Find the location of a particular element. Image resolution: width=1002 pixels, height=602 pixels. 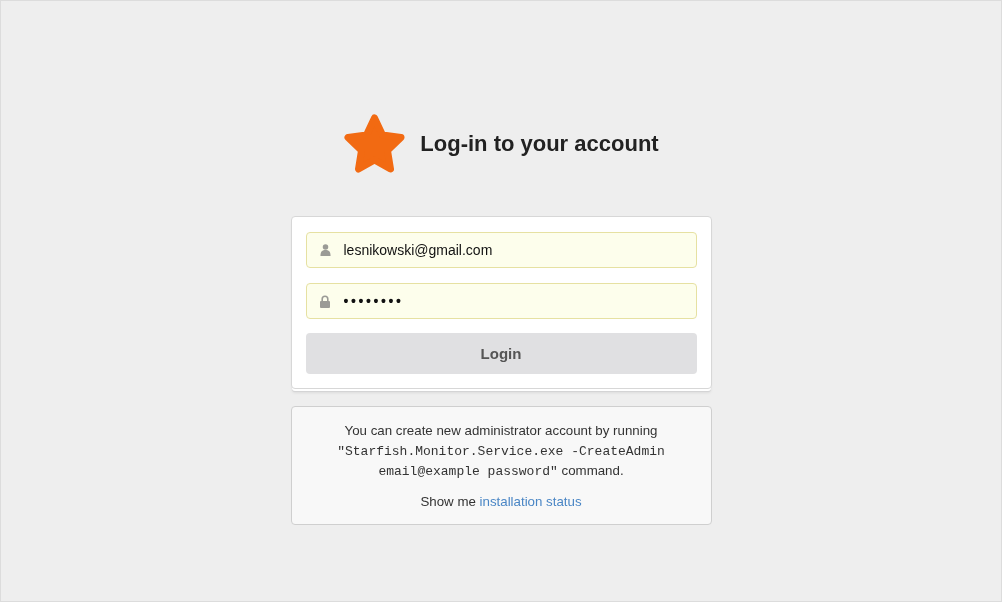

installation-status-prompt: Show me installation status is located at coordinates (501, 501).